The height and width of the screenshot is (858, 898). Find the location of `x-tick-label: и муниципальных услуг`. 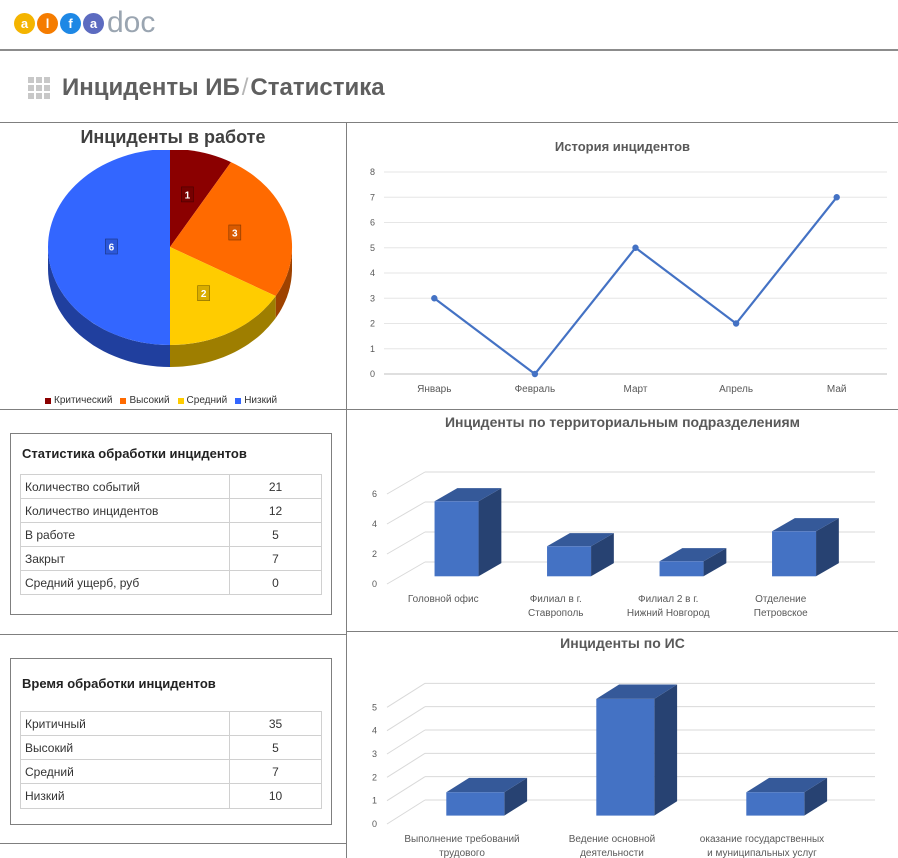

x-tick-label: и муниципальных услуг is located at coordinates (762, 853).